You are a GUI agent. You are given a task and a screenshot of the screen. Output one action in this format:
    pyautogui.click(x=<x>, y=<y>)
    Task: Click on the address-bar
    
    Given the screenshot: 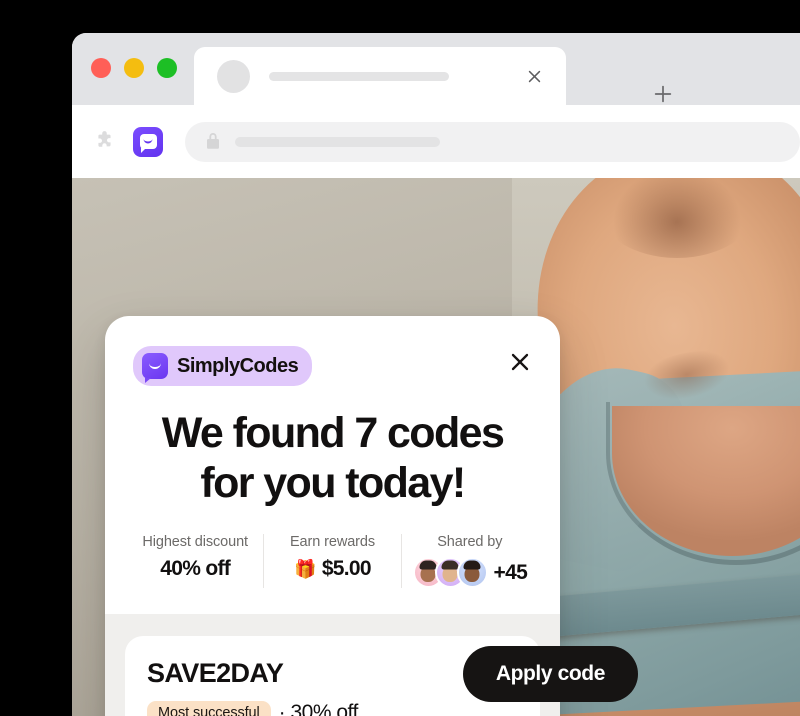 What is the action you would take?
    pyautogui.click(x=492, y=141)
    